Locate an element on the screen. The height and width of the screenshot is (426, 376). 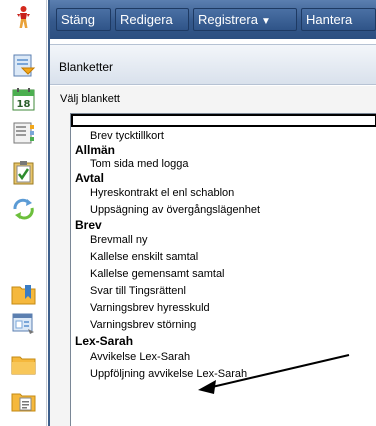
toolbar: Stäng Redigera Registrera ▼ Hantera is located at coordinates (213, 19).